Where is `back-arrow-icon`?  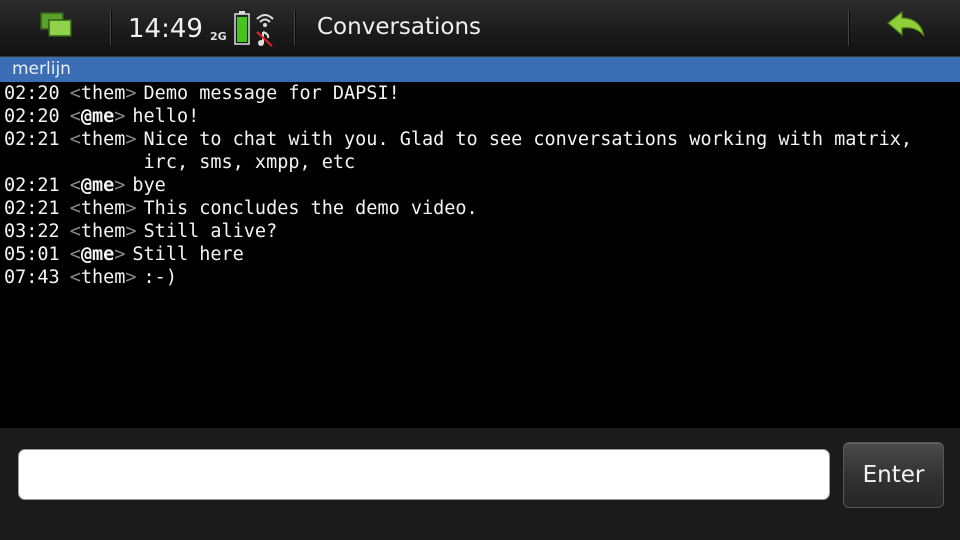 back-arrow-icon is located at coordinates (905, 26).